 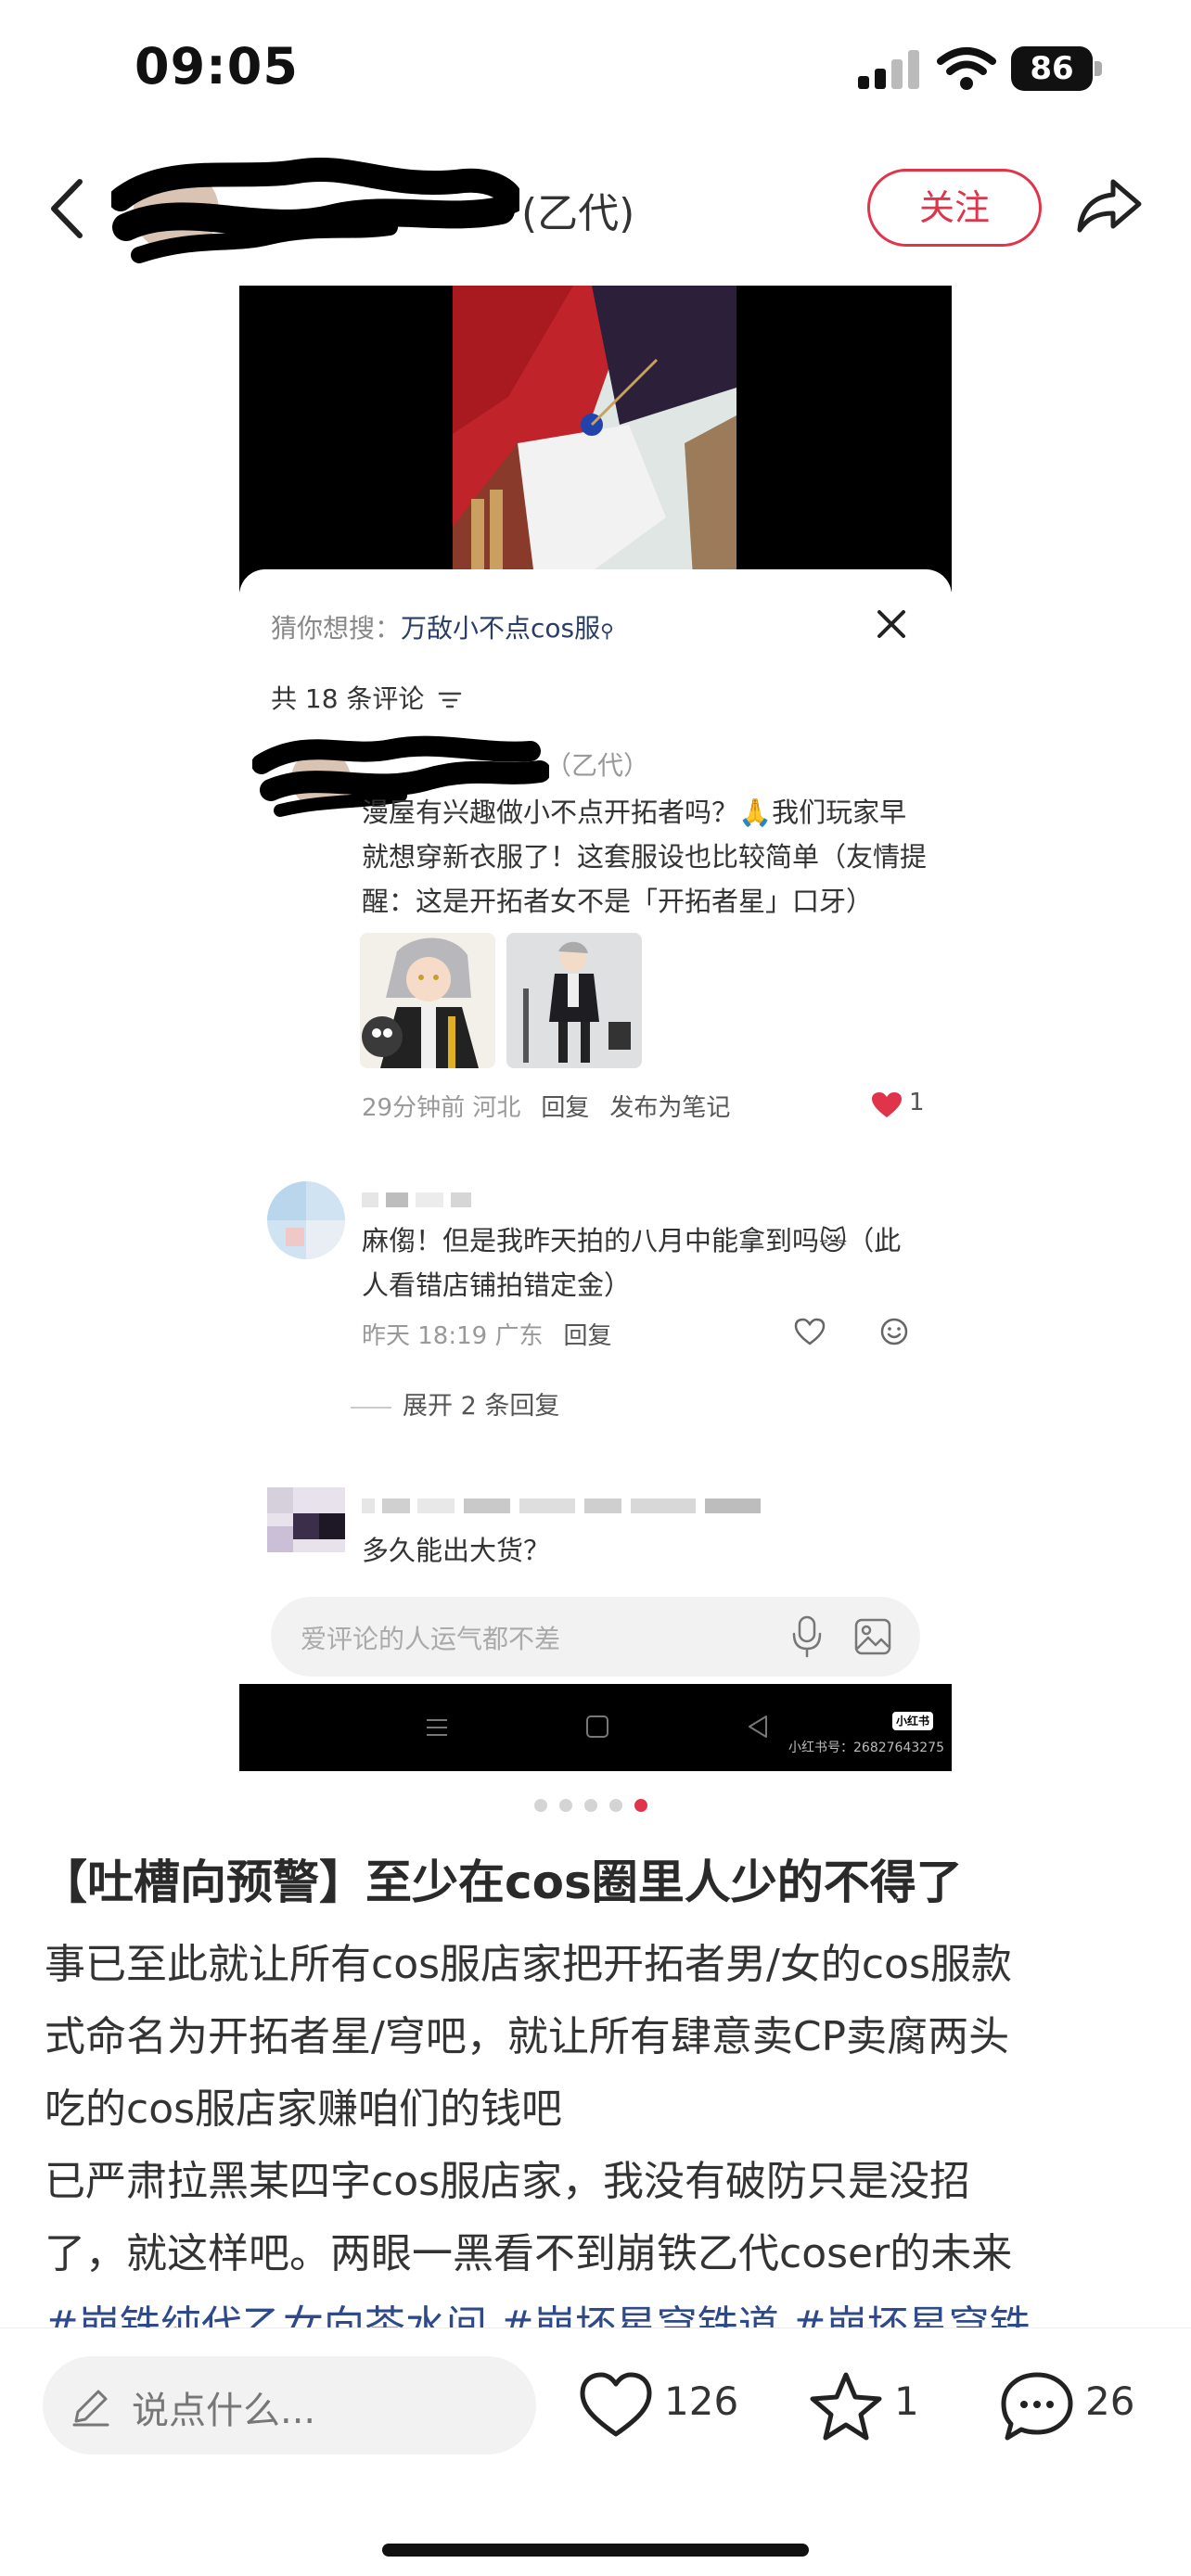 I want to click on expand-replies-button: 展开 2 条回复, so click(x=455, y=1404).